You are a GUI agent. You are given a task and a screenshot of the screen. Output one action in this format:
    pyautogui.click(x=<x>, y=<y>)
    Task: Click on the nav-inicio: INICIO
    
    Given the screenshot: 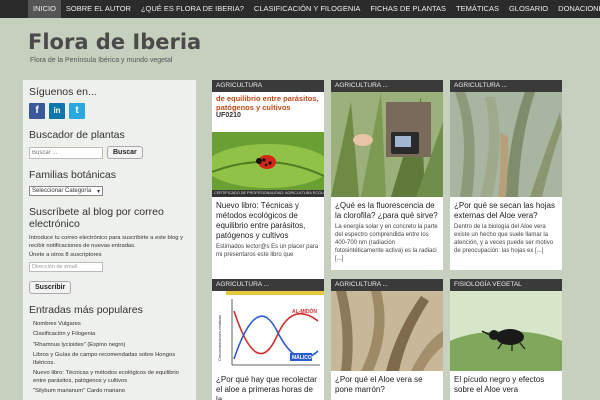 What is the action you would take?
    pyautogui.click(x=44, y=9)
    